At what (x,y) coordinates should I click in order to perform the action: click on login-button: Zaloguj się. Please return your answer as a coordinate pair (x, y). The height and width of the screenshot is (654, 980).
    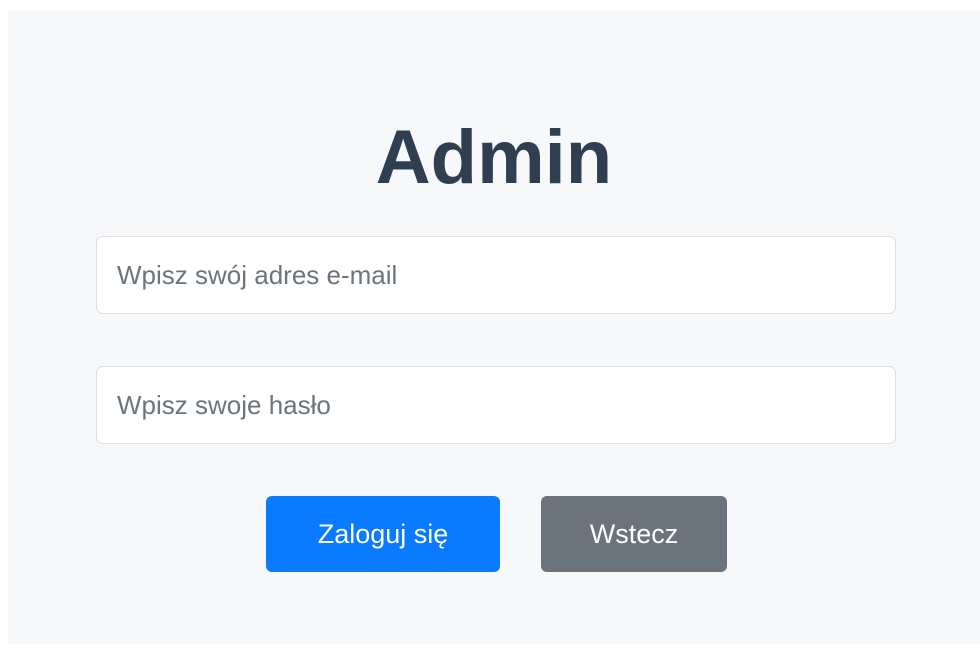
    Looking at the image, I should click on (383, 534).